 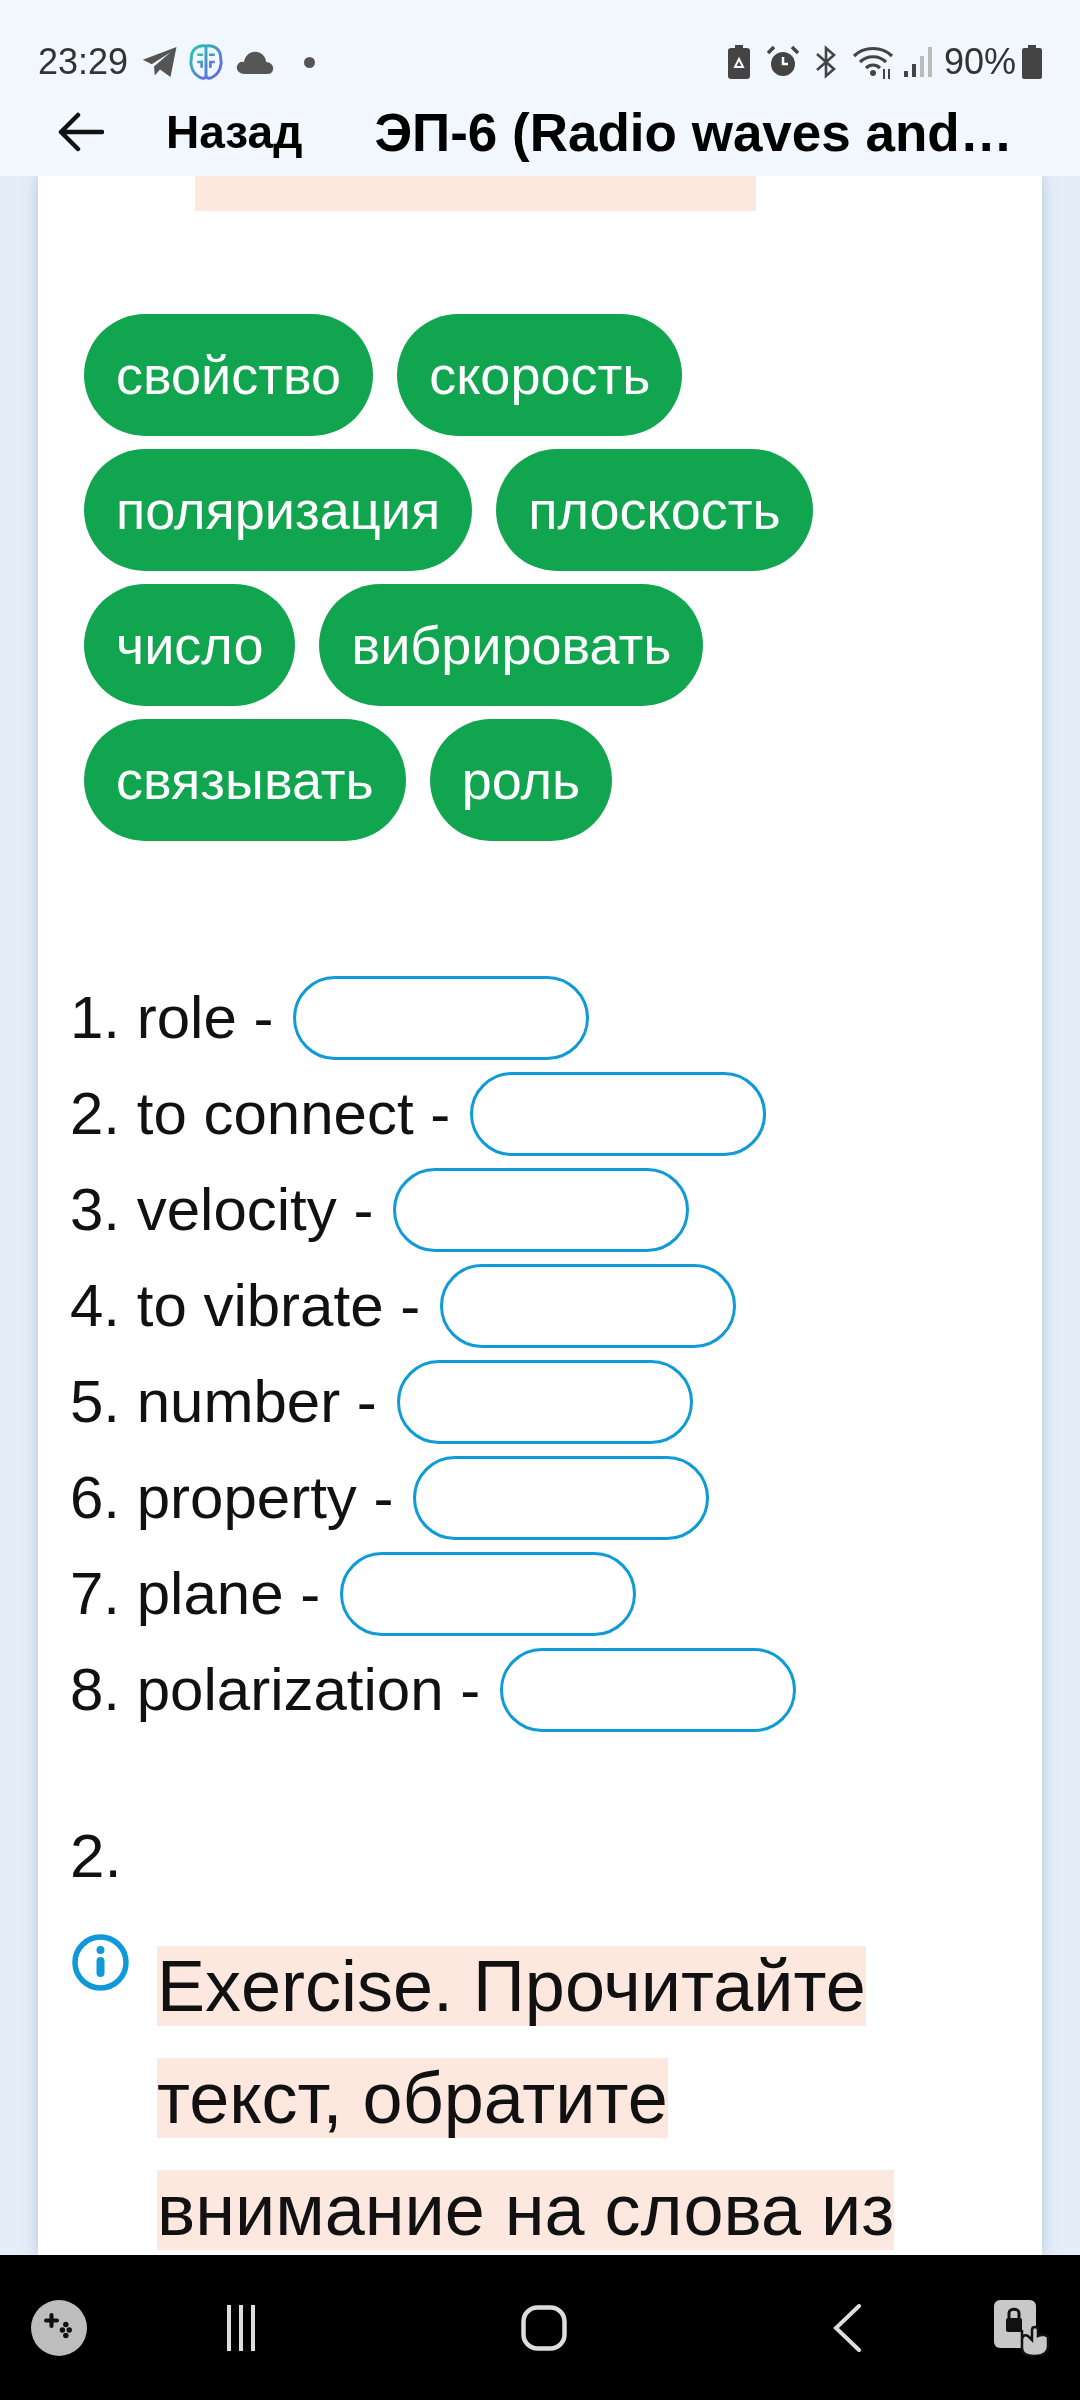 What do you see at coordinates (190, 645) in the screenshot?
I see `word-chip: число` at bounding box center [190, 645].